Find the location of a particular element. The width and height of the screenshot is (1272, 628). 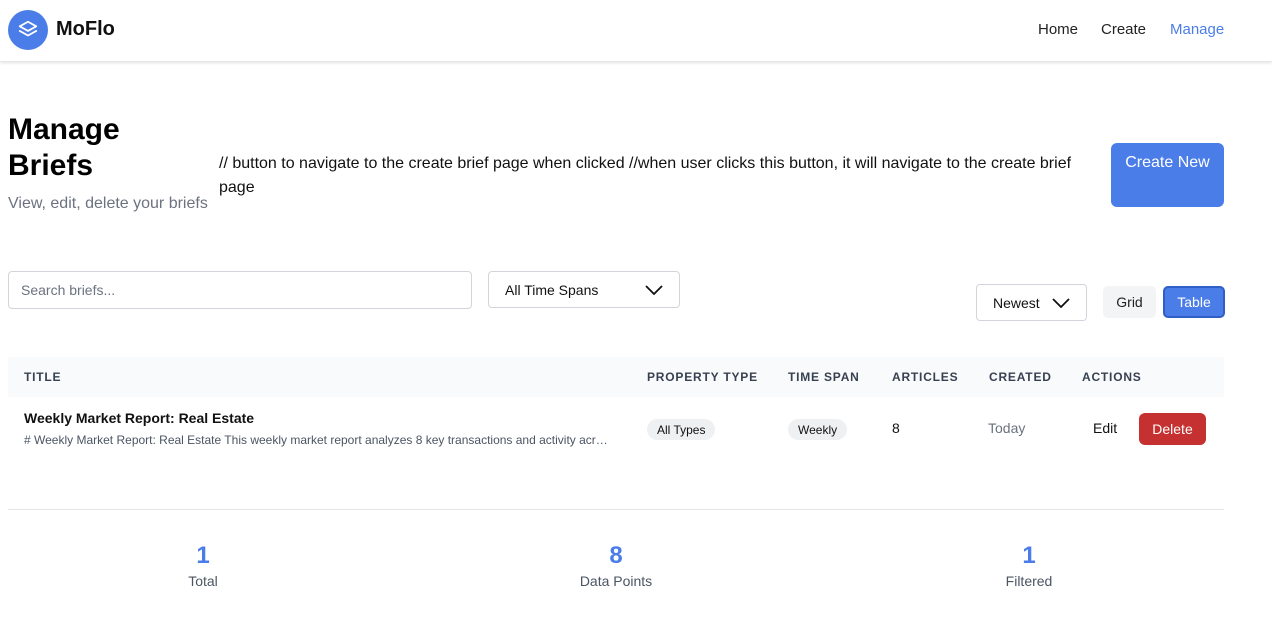

grid-view-button: Grid is located at coordinates (1129, 302).